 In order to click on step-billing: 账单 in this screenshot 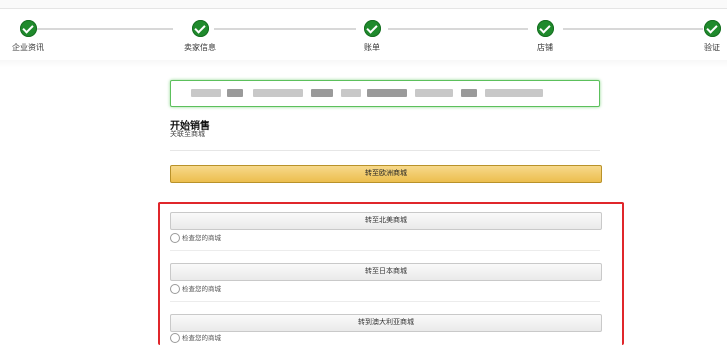, I will do `click(372, 36)`.